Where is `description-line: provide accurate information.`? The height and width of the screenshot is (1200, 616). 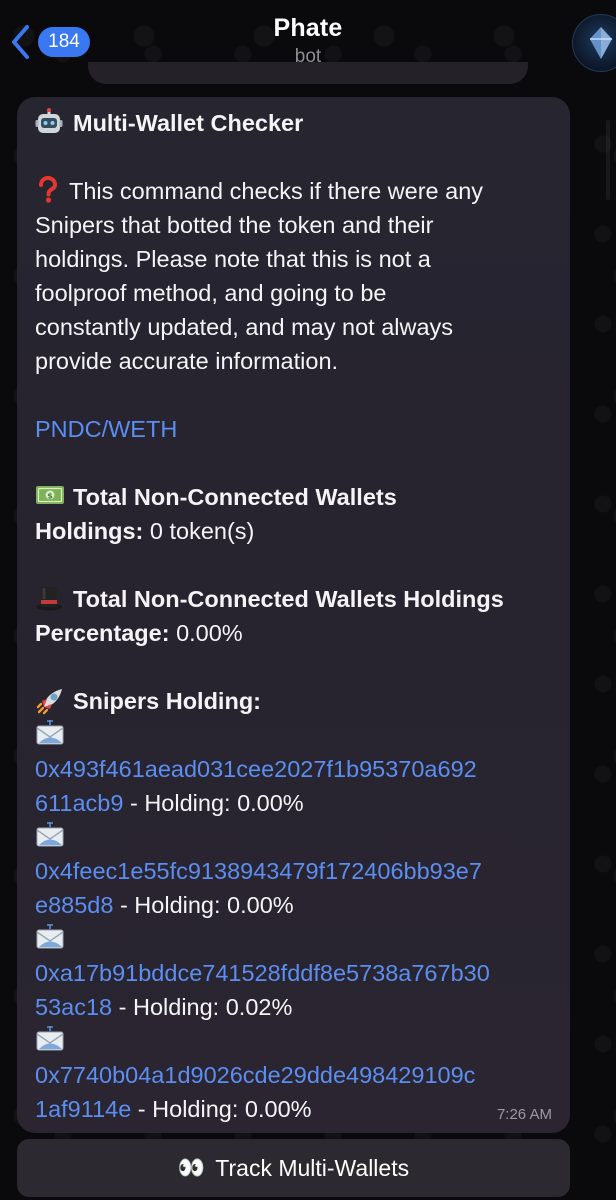 description-line: provide accurate information. is located at coordinates (187, 361).